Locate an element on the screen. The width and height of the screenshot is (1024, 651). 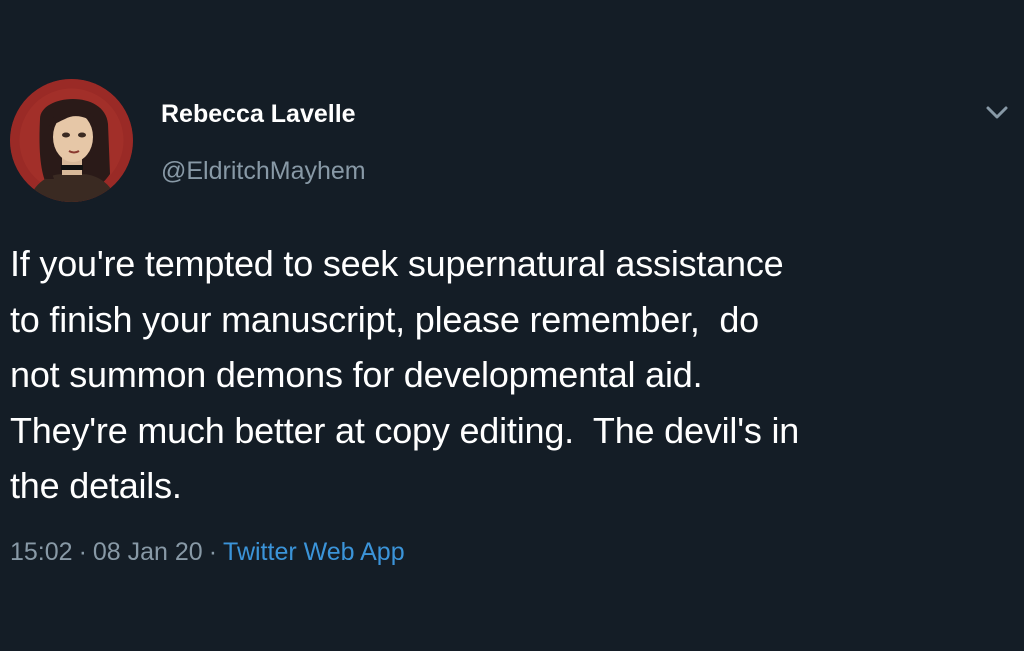
avatar is located at coordinates (71, 140).